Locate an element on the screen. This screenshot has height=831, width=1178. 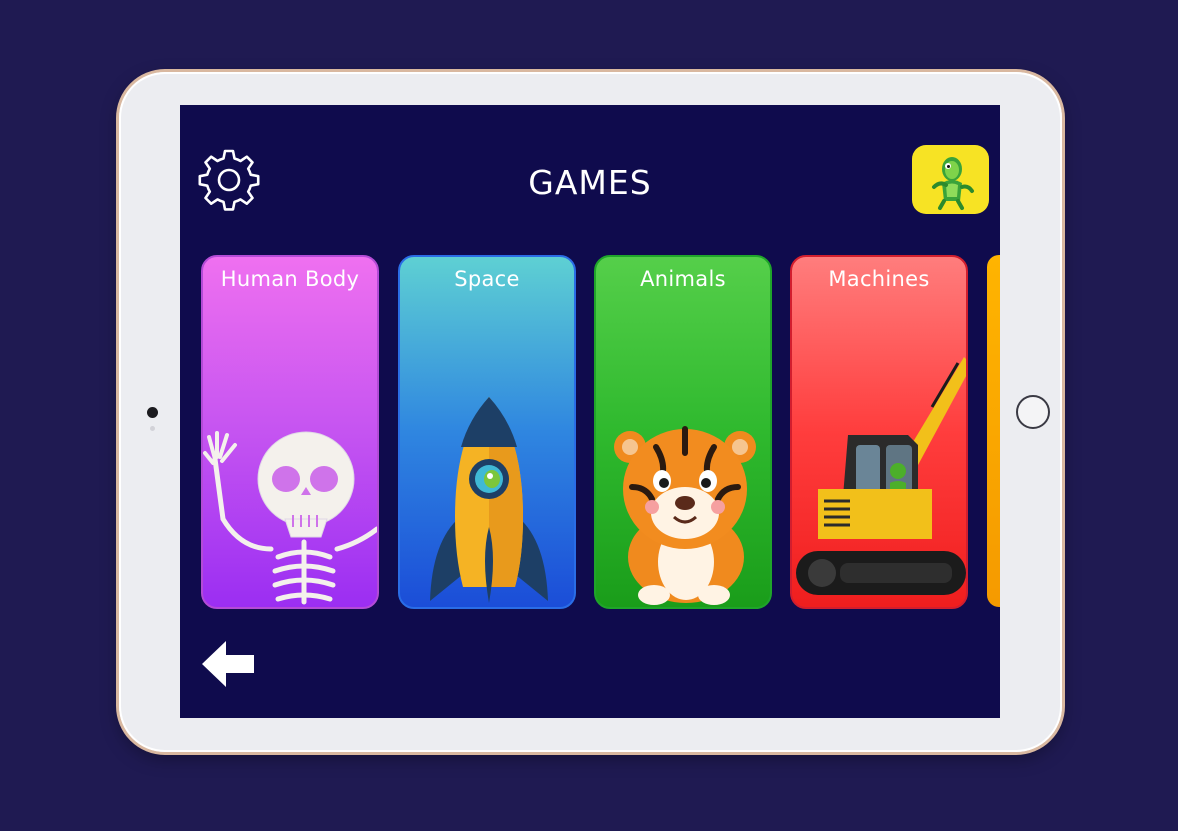
lizard-avatar-icon is located at coordinates (953, 183).